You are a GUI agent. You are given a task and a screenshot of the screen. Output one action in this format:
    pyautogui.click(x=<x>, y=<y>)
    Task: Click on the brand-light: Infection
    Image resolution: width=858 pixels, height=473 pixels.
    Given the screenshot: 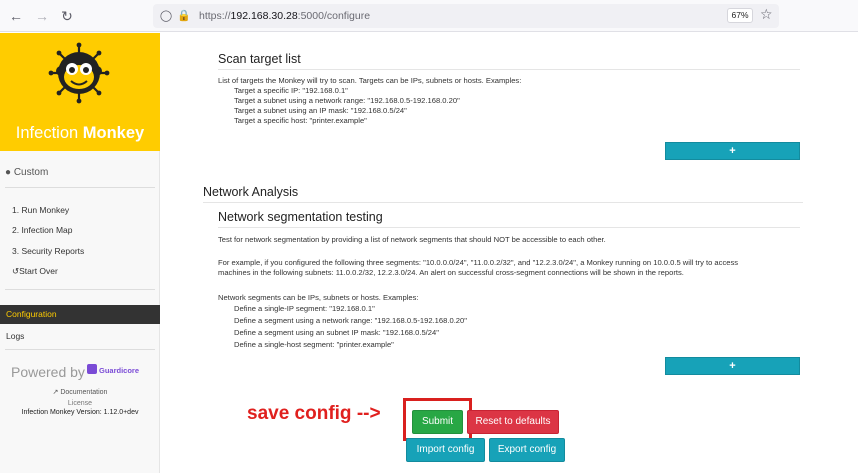 What is the action you would take?
    pyautogui.click(x=49, y=133)
    